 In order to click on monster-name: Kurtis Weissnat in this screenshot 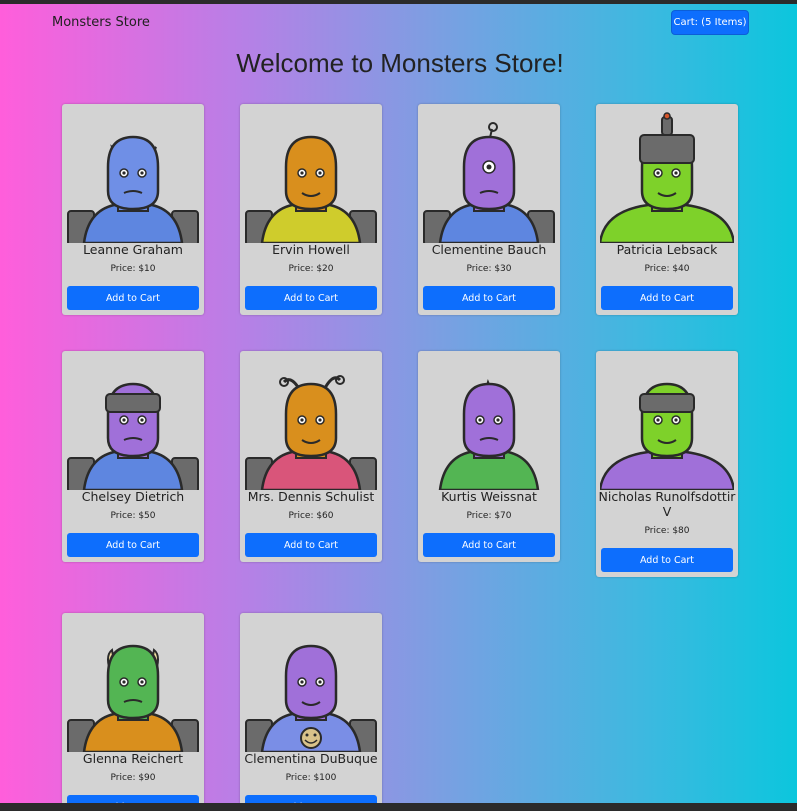, I will do `click(489, 496)`.